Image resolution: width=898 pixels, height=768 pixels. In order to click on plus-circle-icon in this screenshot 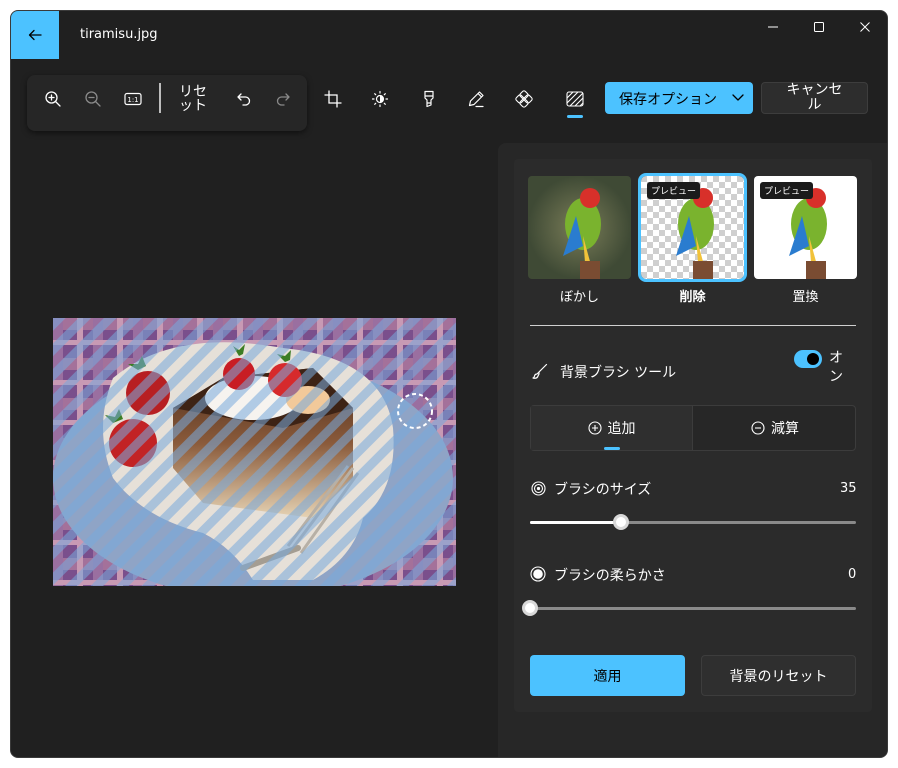, I will do `click(594, 428)`.